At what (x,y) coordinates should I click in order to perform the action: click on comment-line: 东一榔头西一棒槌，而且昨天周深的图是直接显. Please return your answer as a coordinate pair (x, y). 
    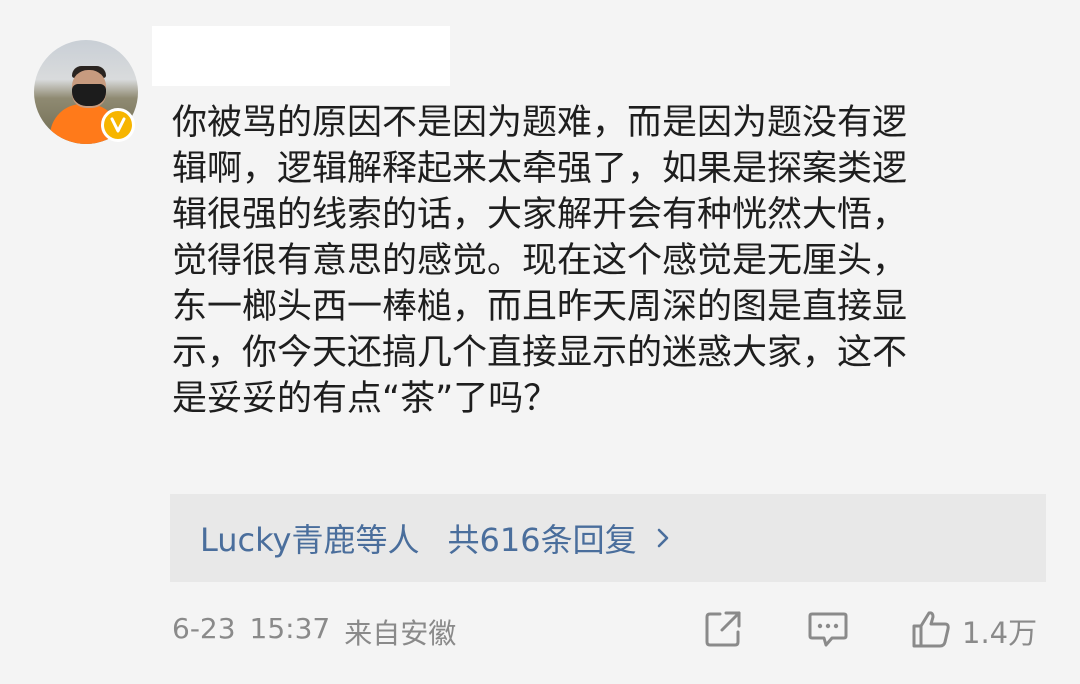
    Looking at the image, I should click on (540, 307).